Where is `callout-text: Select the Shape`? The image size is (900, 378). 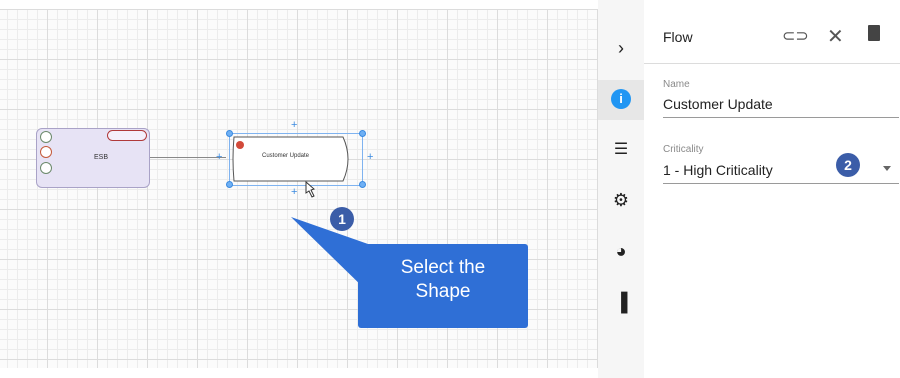
callout-text: Select the Shape is located at coordinates (443, 279).